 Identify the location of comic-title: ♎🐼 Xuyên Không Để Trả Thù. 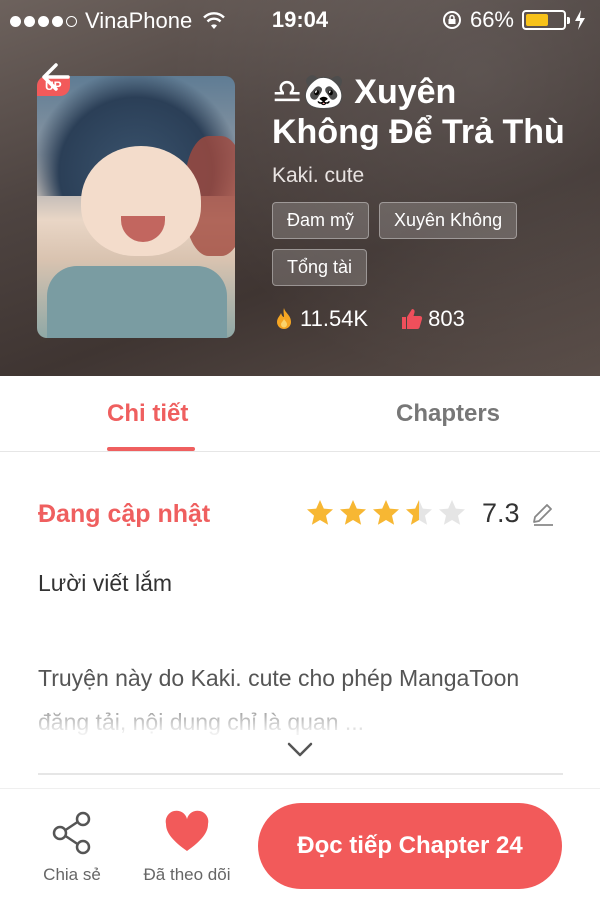
(418, 112).